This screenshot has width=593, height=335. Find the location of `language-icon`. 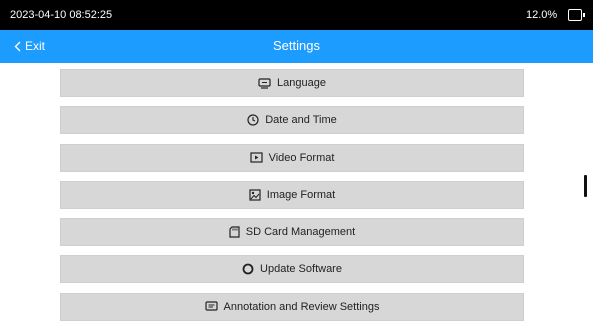

language-icon is located at coordinates (264, 83).